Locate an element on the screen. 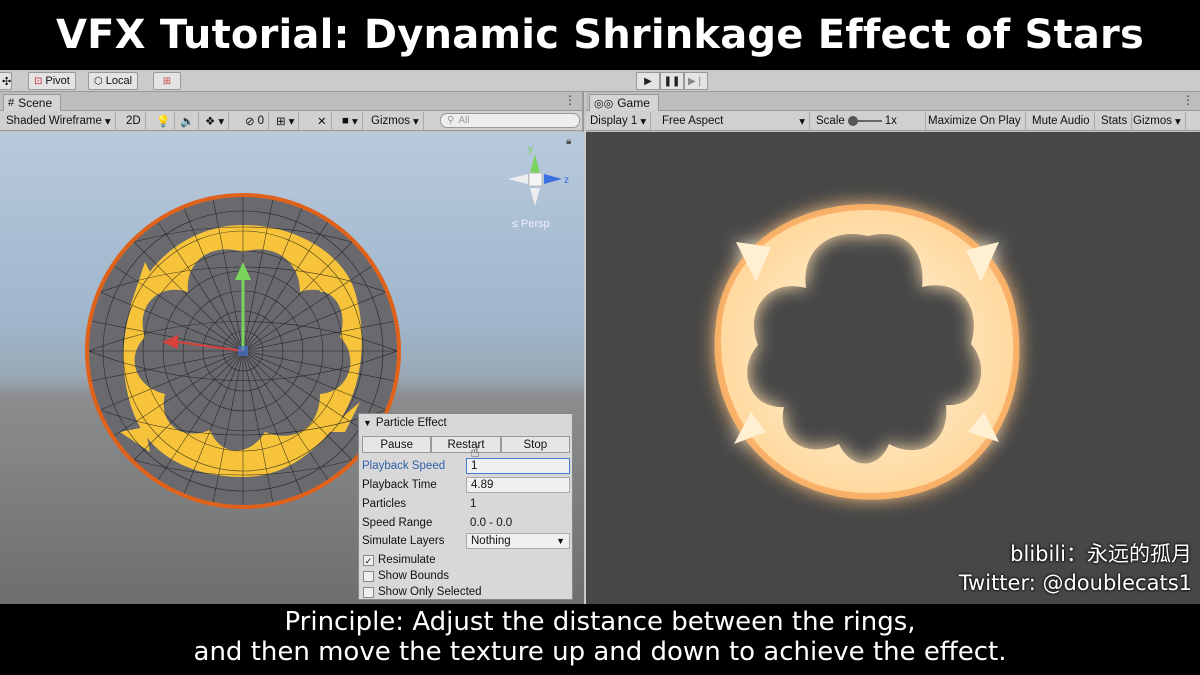 Image resolution: width=1200 pixels, height=675 pixels. shading-mode-dropdown: Shaded Wireframe ▾ is located at coordinates (59, 121).